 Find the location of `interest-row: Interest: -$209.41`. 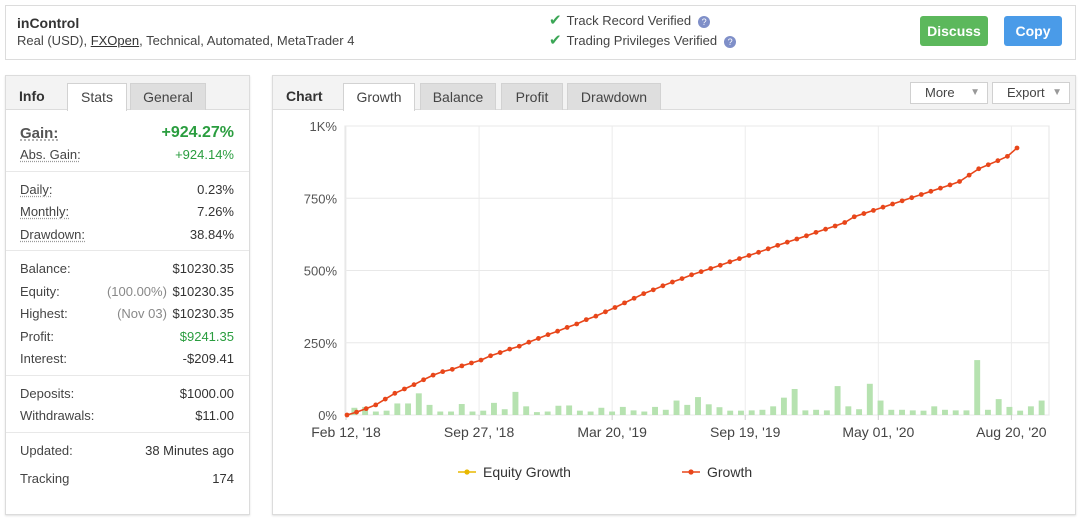

interest-row: Interest: -$209.41 is located at coordinates (127, 358).